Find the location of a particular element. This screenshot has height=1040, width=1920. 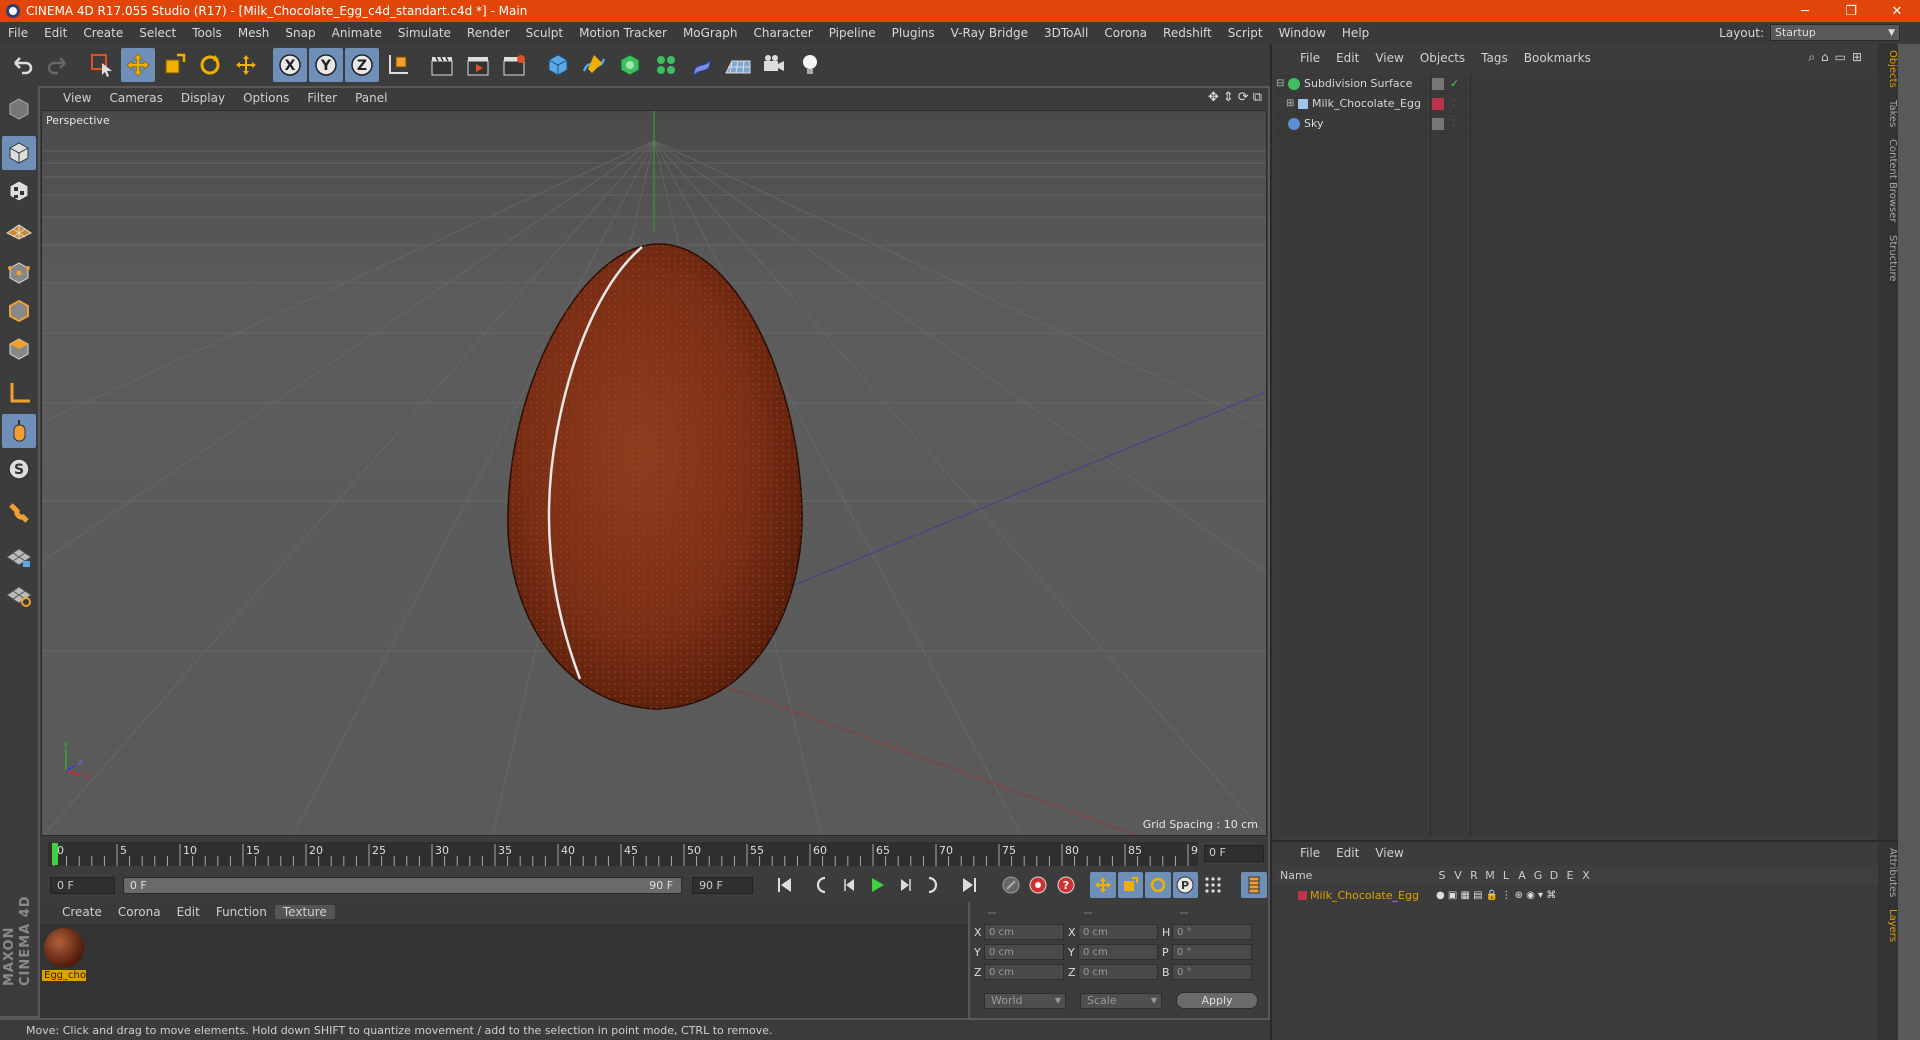

size-z-field: 0 cm is located at coordinates (1118, 972).